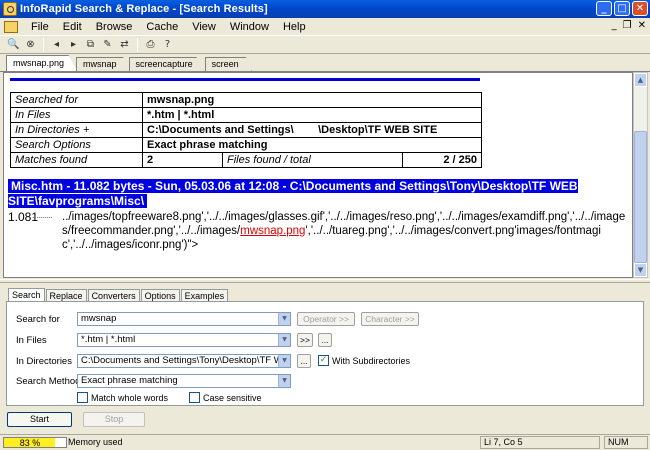 Image resolution: width=650 pixels, height=450 pixels. What do you see at coordinates (325, 442) in the screenshot?
I see `status-bar: 83 % Memory used Li 7, Co 5 NUM` at bounding box center [325, 442].